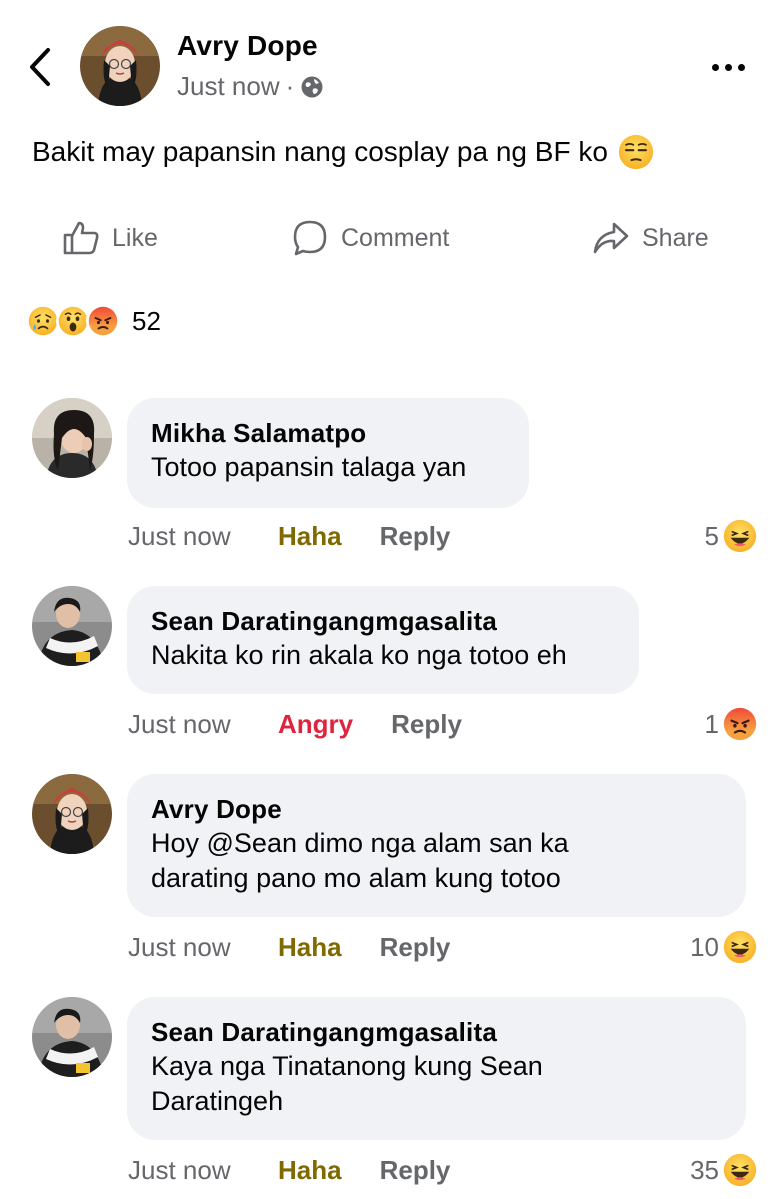 The width and height of the screenshot is (777, 1199). Describe the element at coordinates (711, 535) in the screenshot. I see `comment-count-value: 5` at that location.